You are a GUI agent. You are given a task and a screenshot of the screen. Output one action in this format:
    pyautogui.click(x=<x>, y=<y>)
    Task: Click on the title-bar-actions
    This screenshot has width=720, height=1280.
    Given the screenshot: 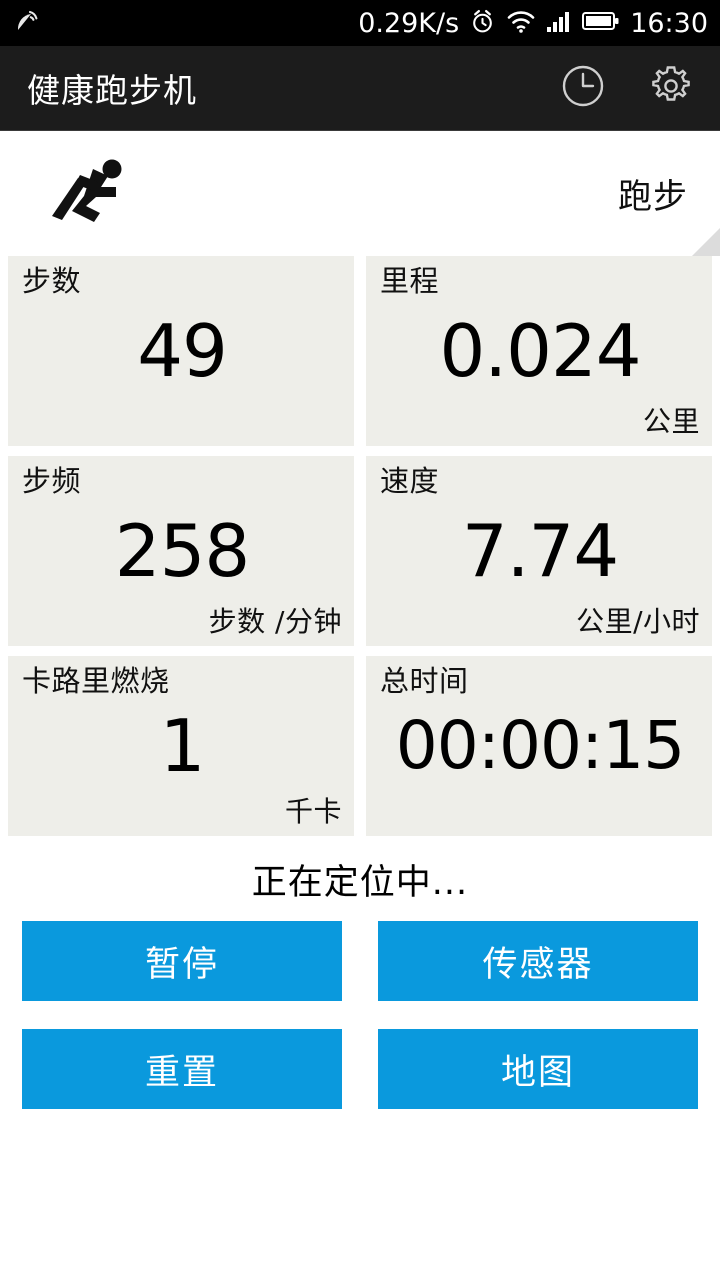 What is the action you would take?
    pyautogui.click(x=627, y=88)
    